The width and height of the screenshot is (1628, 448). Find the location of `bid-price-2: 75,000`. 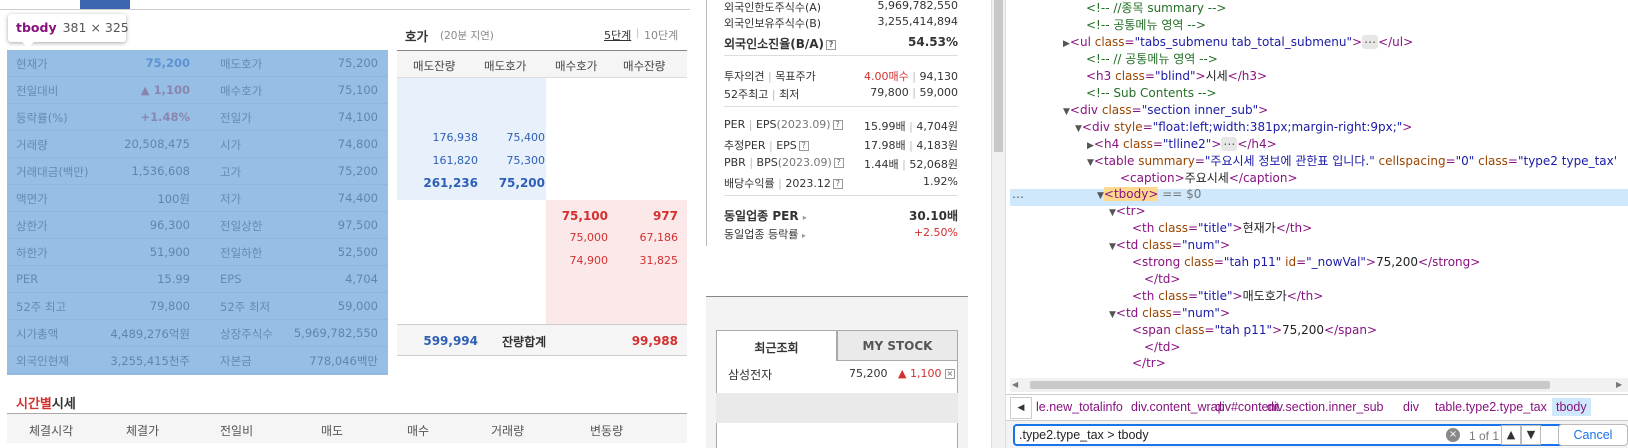

bid-price-2: 75,000 is located at coordinates (589, 237).